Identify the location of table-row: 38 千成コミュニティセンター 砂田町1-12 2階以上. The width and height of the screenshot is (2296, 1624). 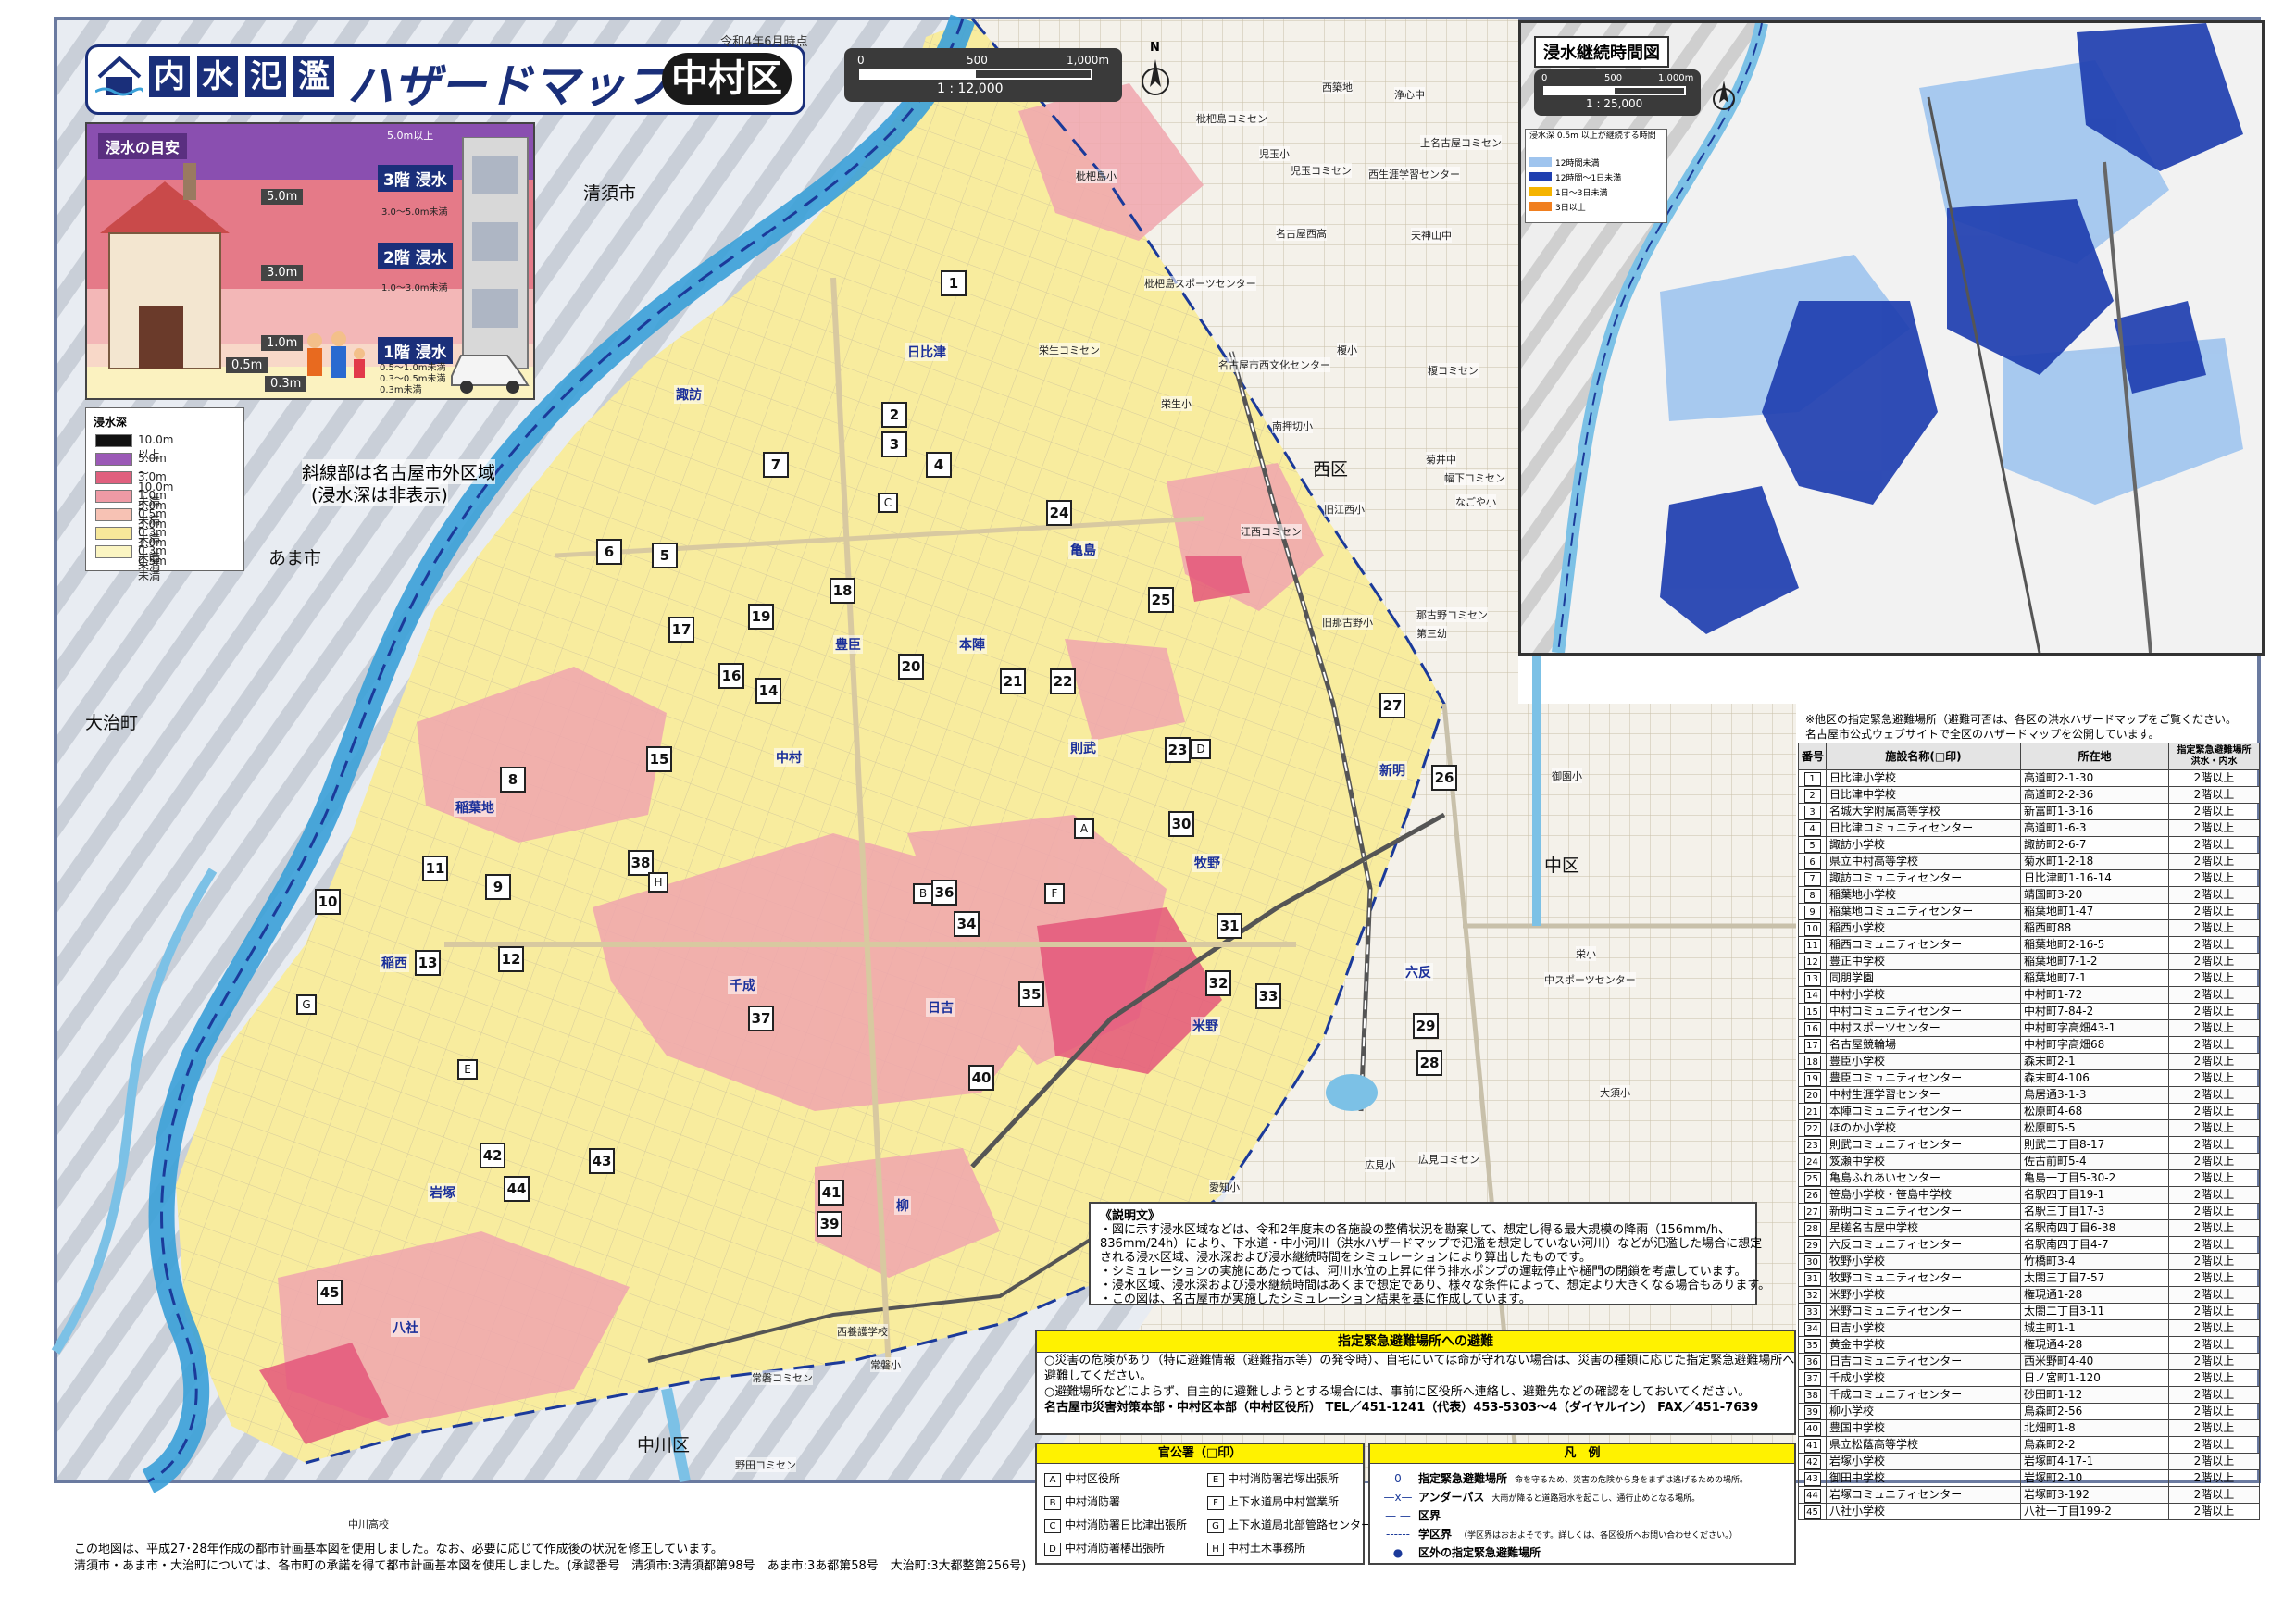
(2029, 1395).